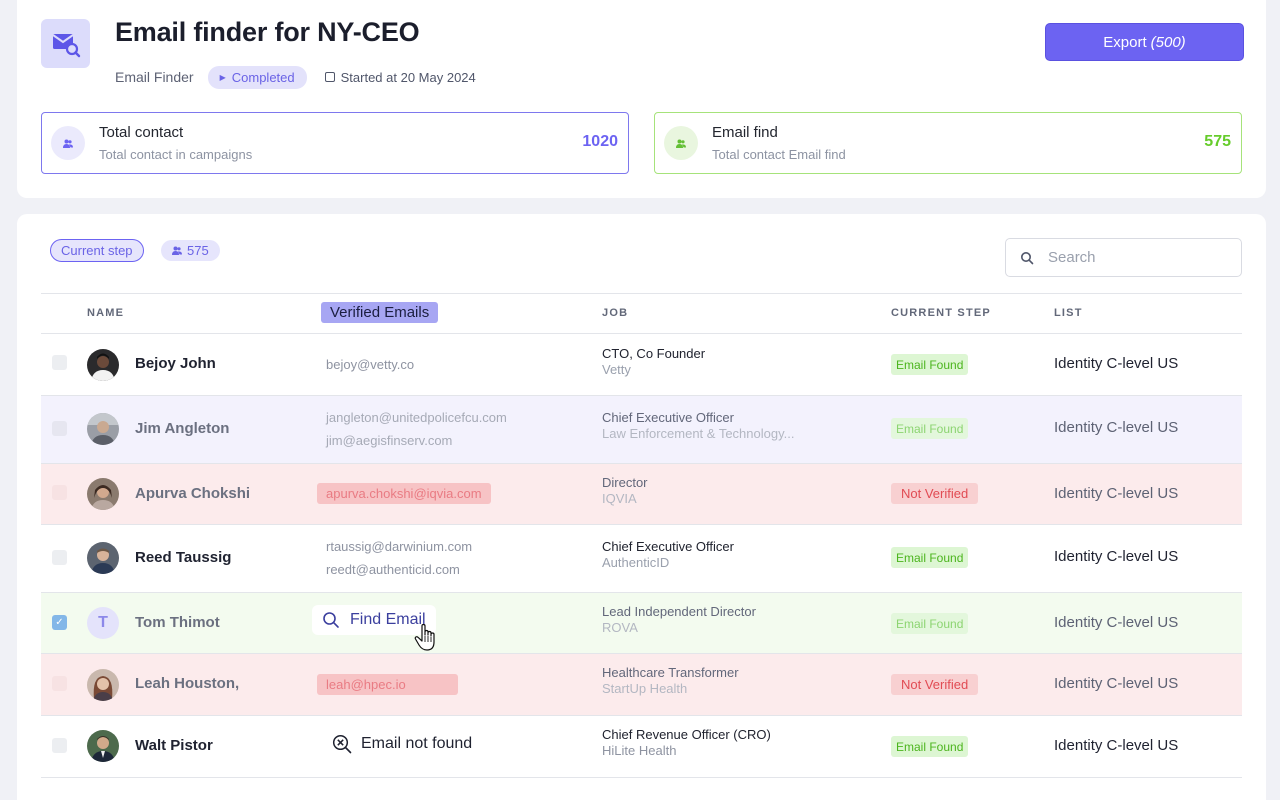 The image size is (1280, 800). Describe the element at coordinates (404, 493) in the screenshot. I see `contact-email: apurva.chokshi@iqvia.com` at that location.